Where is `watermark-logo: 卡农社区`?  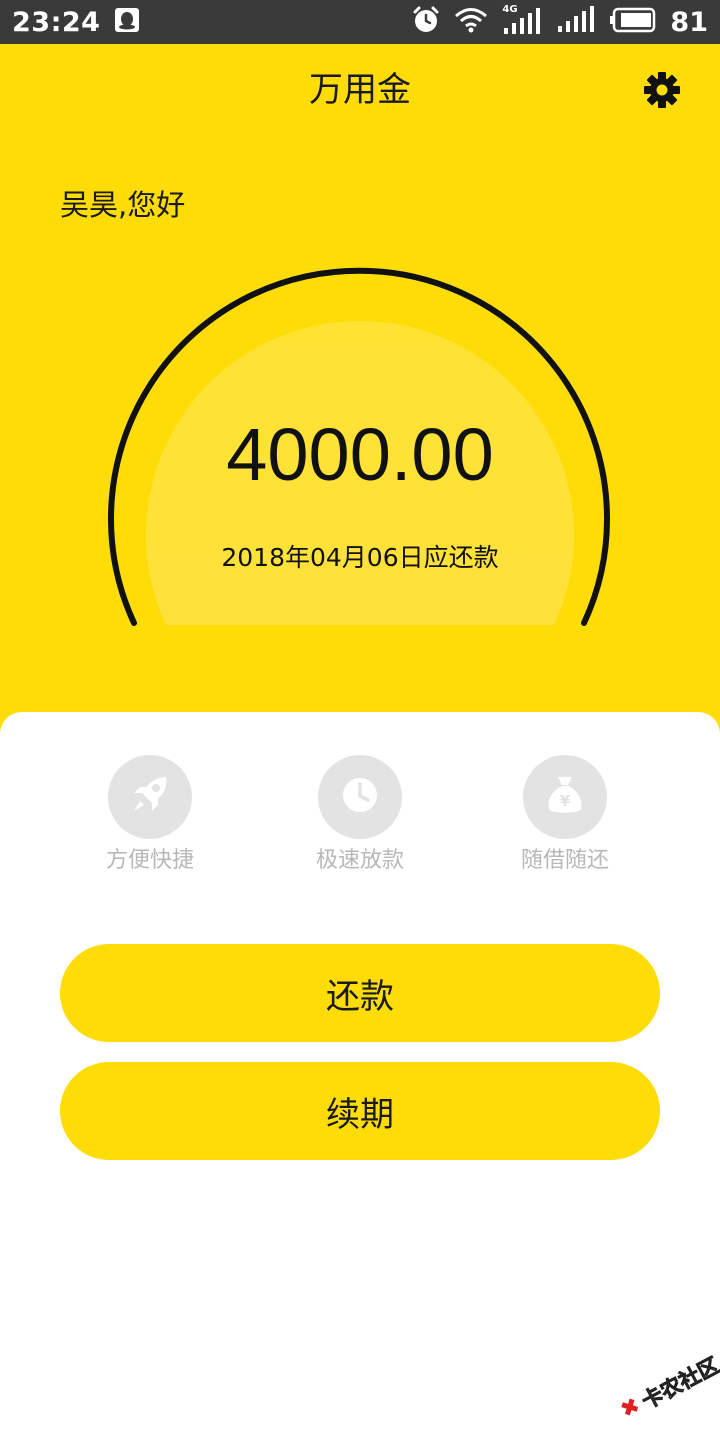
watermark-logo: 卡农社区 is located at coordinates (670, 1384).